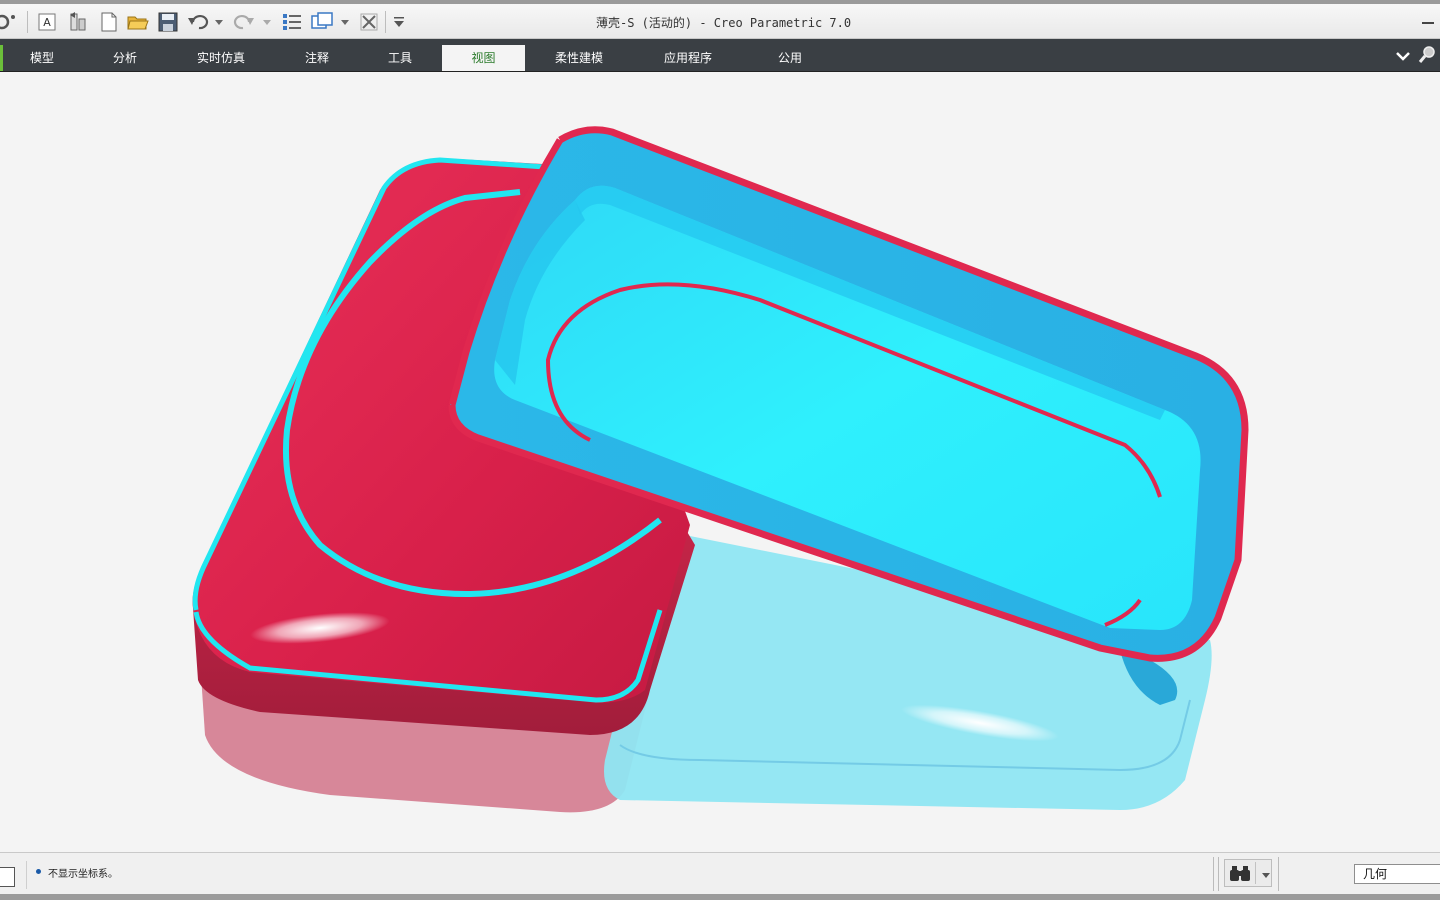 The height and width of the screenshot is (900, 1440). Describe the element at coordinates (399, 22) in the screenshot. I see `customize-toolbar-icon` at that location.